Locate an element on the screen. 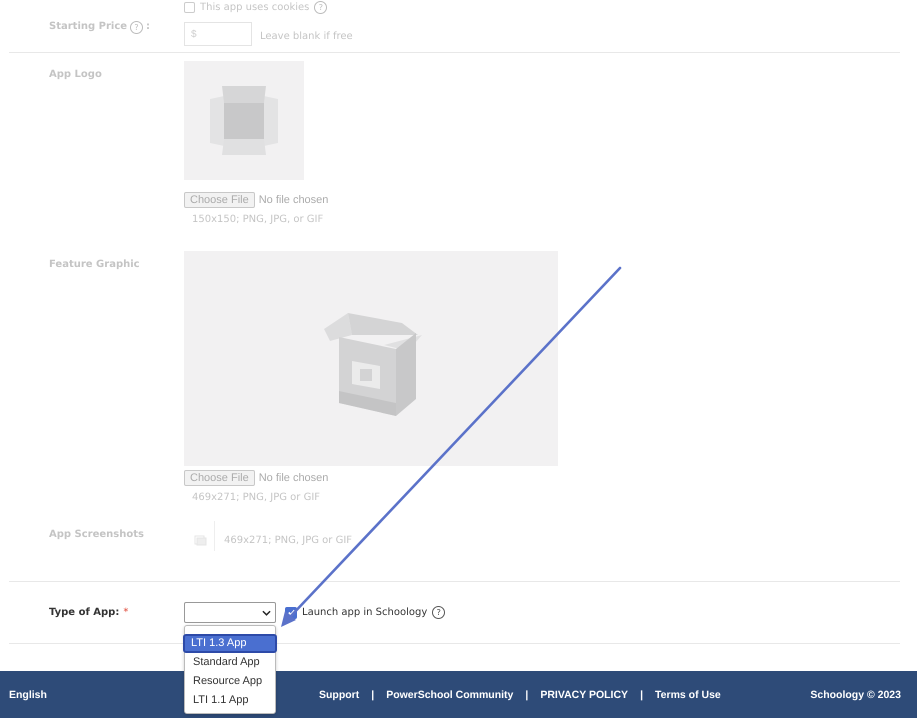 The width and height of the screenshot is (917, 718). footer-link: Support is located at coordinates (339, 694).